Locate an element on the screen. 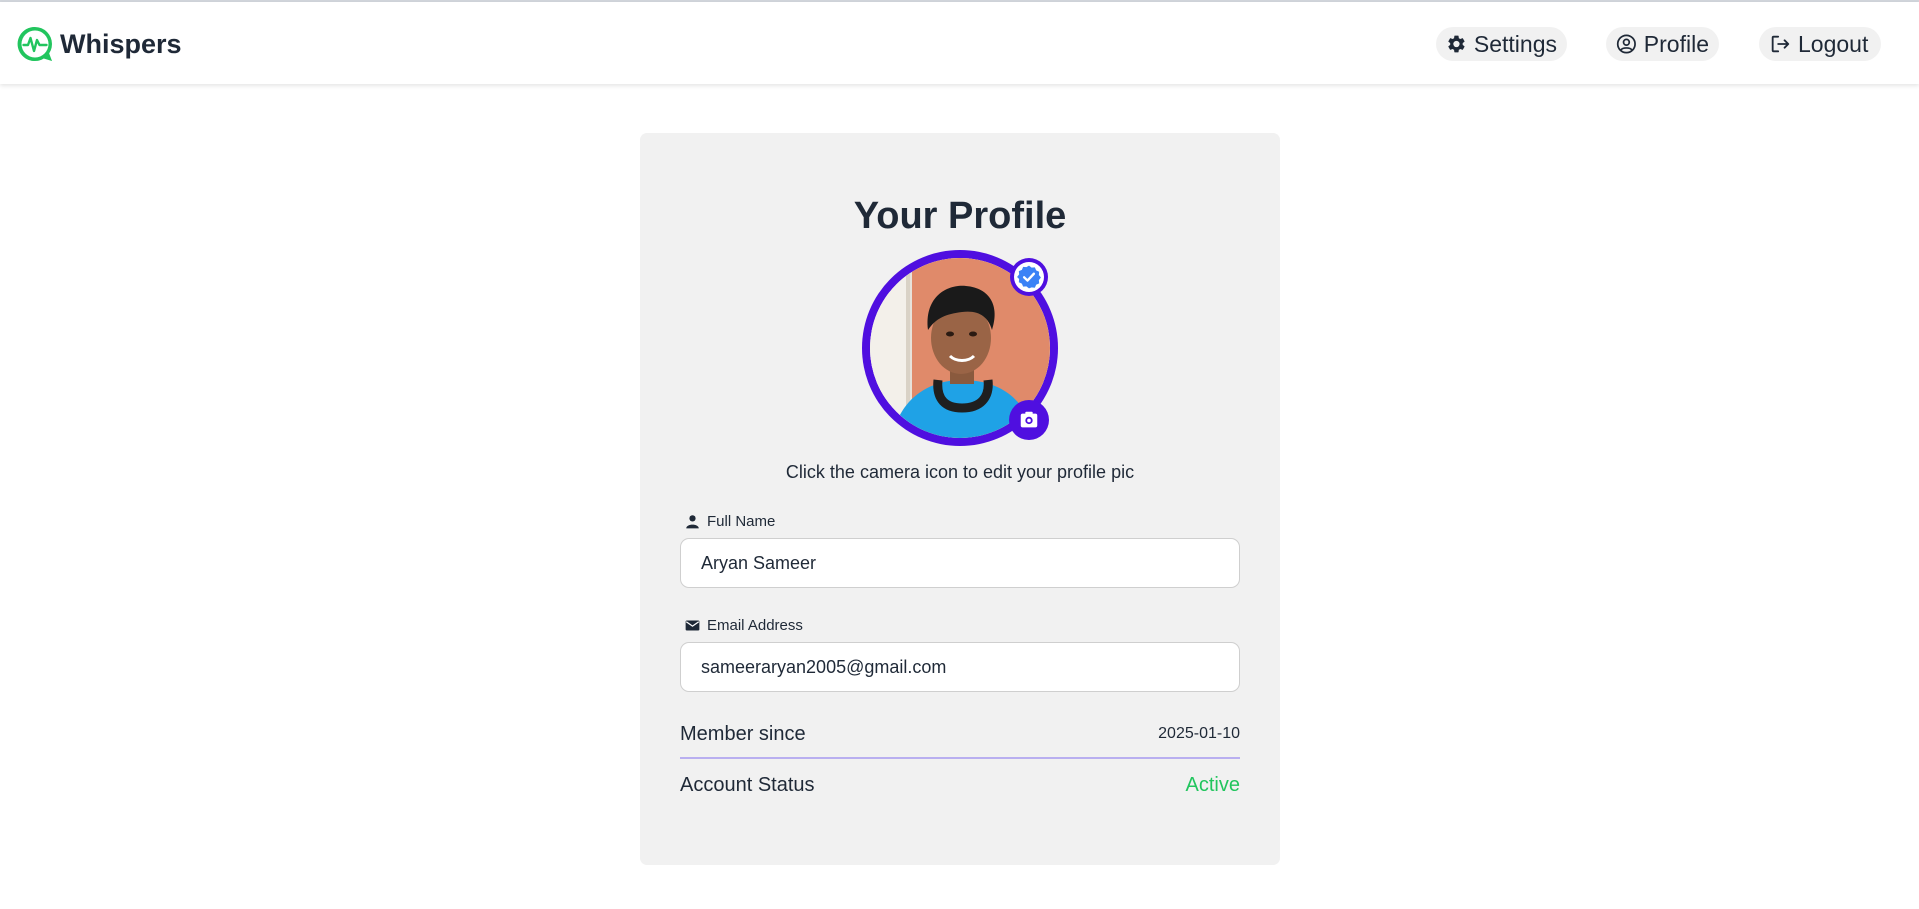 The image size is (1919, 909). member-since-row: Member since 2025-01-10 is located at coordinates (960, 734).